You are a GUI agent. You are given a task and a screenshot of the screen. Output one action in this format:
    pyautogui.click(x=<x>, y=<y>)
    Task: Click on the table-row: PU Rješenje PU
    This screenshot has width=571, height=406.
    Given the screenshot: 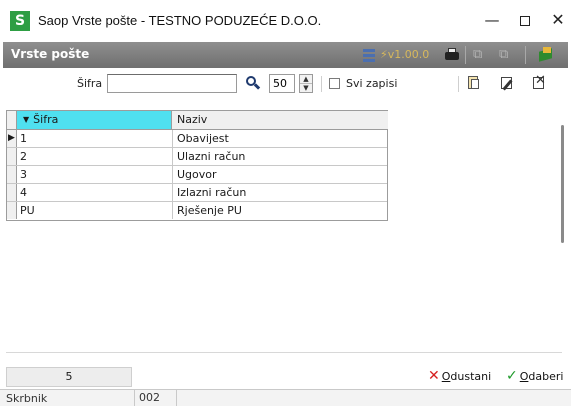 What is the action you would take?
    pyautogui.click(x=197, y=211)
    